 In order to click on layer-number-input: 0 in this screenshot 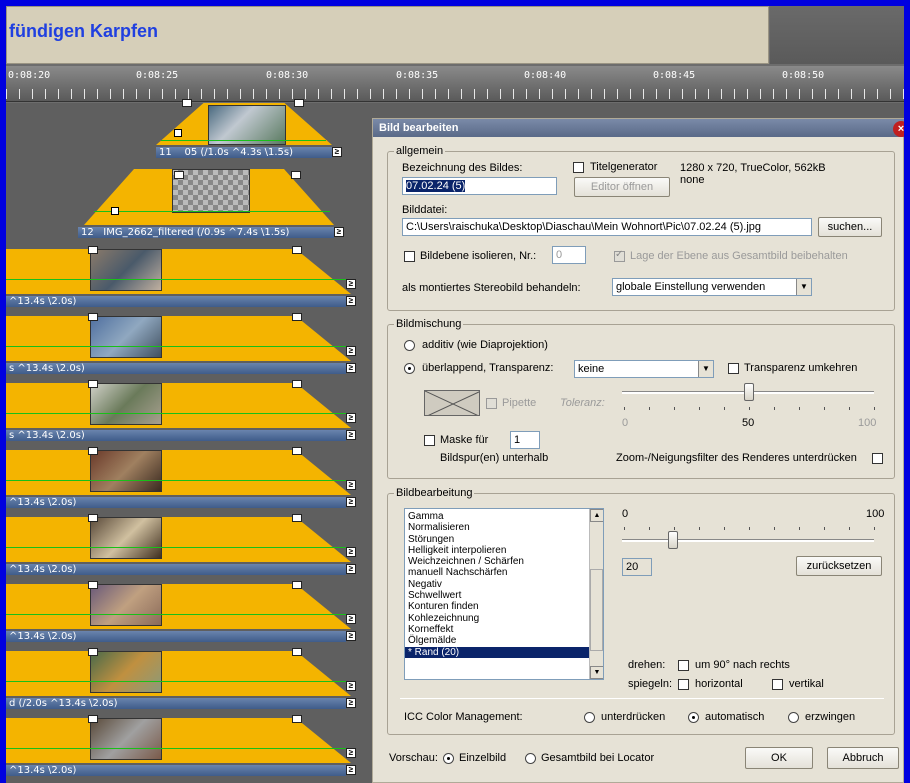, I will do `click(569, 255)`.